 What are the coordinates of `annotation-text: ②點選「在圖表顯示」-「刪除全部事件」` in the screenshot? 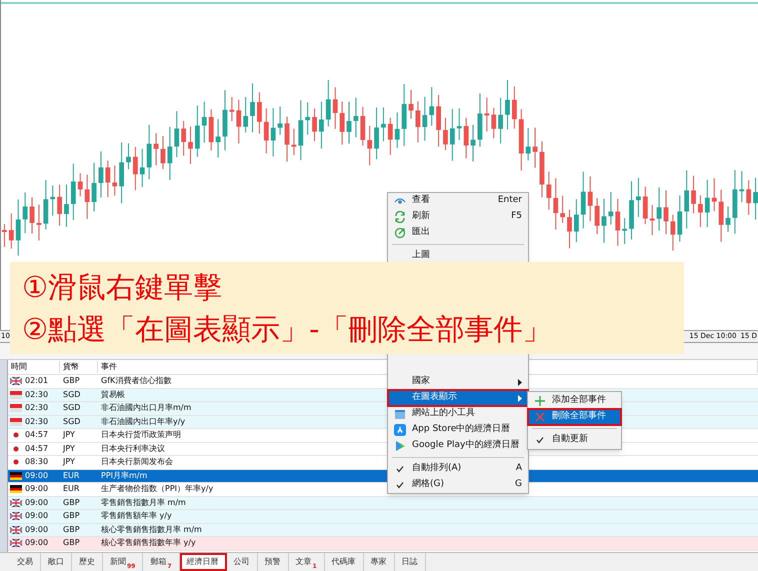 It's located at (287, 329).